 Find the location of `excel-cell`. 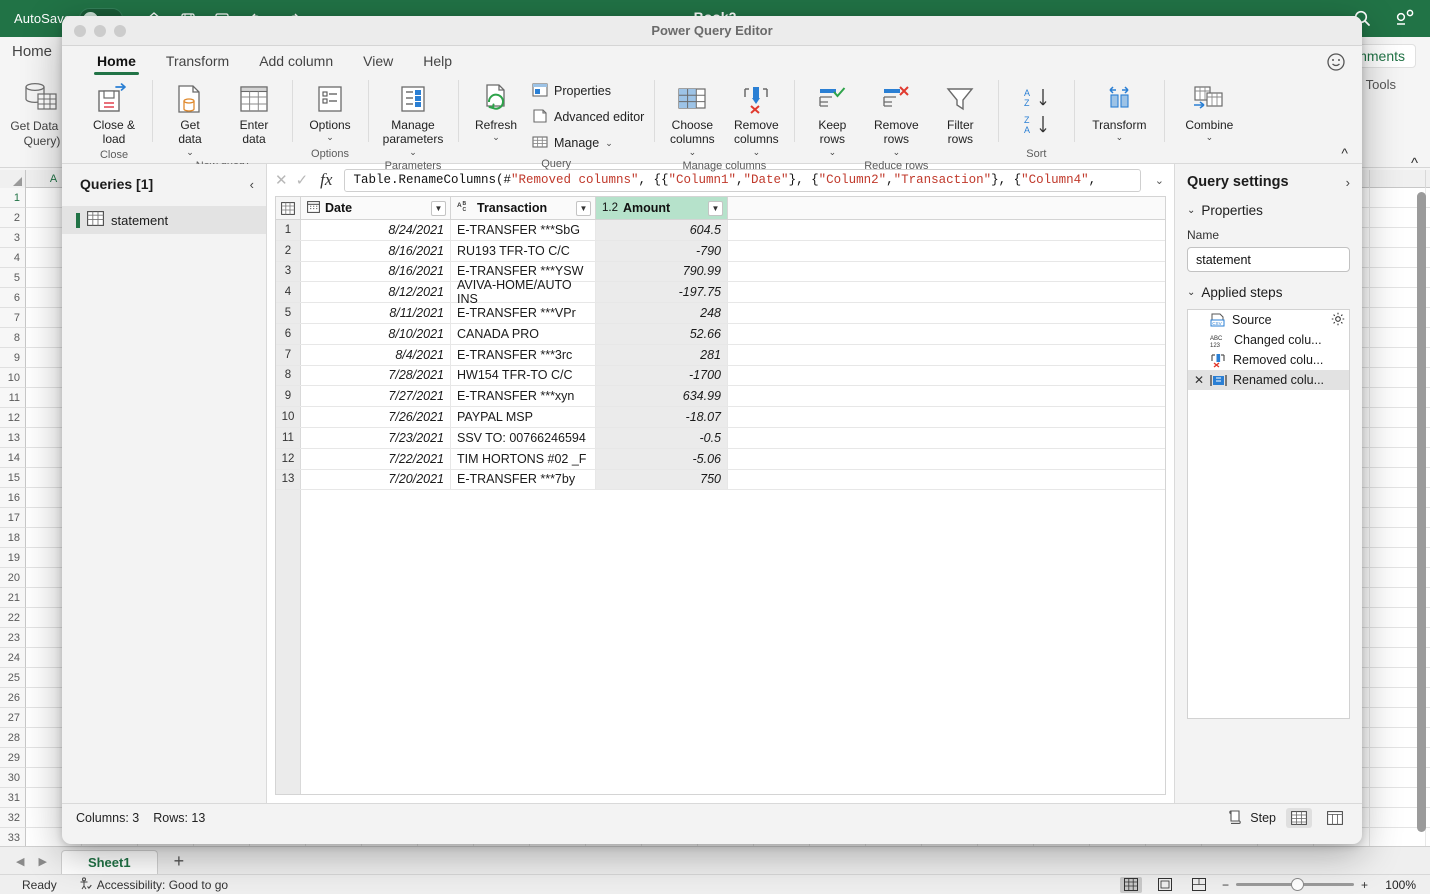

excel-cell is located at coordinates (1398, 838).